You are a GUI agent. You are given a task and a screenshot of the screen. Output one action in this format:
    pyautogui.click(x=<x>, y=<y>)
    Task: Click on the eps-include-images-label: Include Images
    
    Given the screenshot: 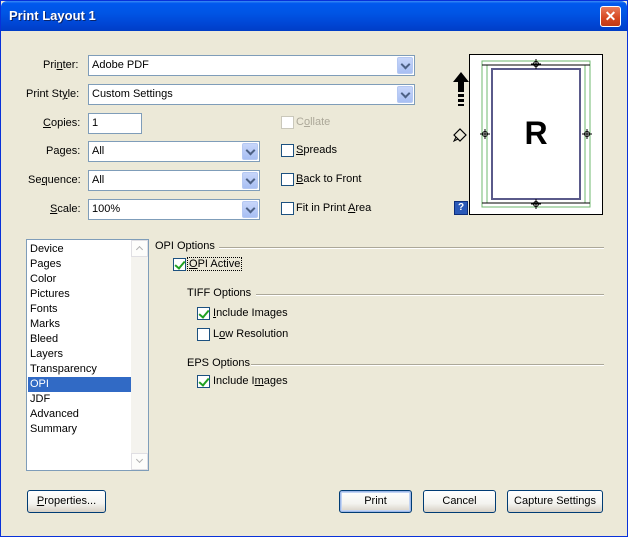 What is the action you would take?
    pyautogui.click(x=250, y=381)
    